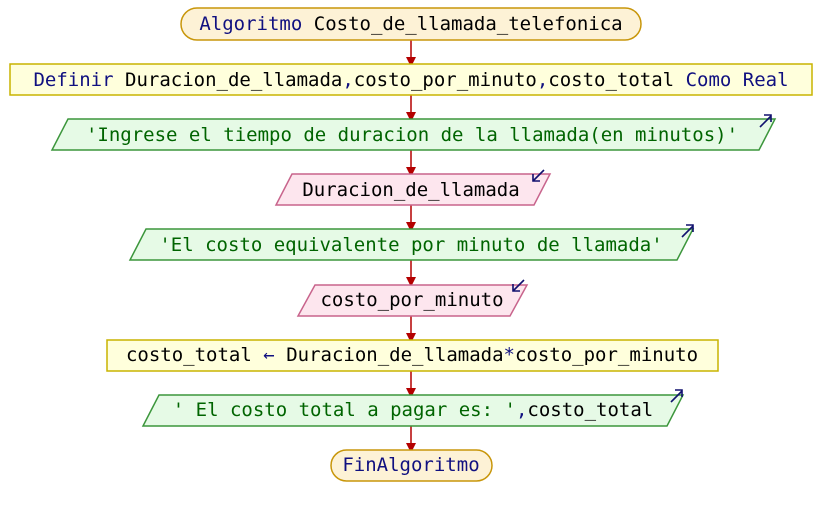 The width and height of the screenshot is (824, 515). I want to click on var-costo-por-minuto: costo_por_minuto, so click(445, 80).